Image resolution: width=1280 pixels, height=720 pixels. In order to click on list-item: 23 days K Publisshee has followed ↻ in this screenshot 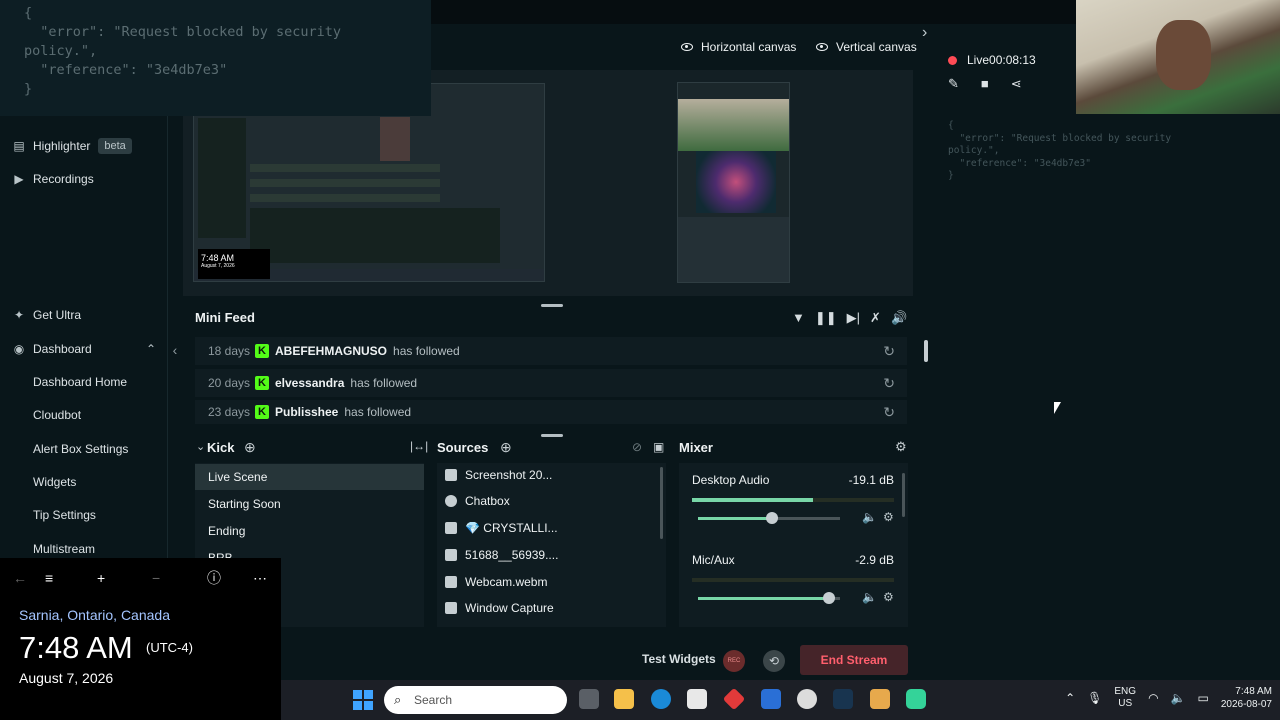, I will do `click(551, 412)`.